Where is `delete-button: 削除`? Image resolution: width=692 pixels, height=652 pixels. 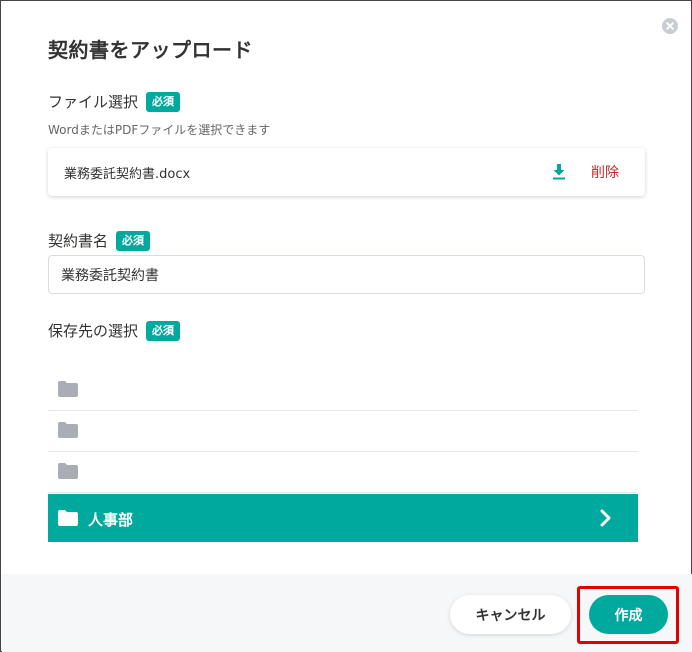 delete-button: 削除 is located at coordinates (605, 172).